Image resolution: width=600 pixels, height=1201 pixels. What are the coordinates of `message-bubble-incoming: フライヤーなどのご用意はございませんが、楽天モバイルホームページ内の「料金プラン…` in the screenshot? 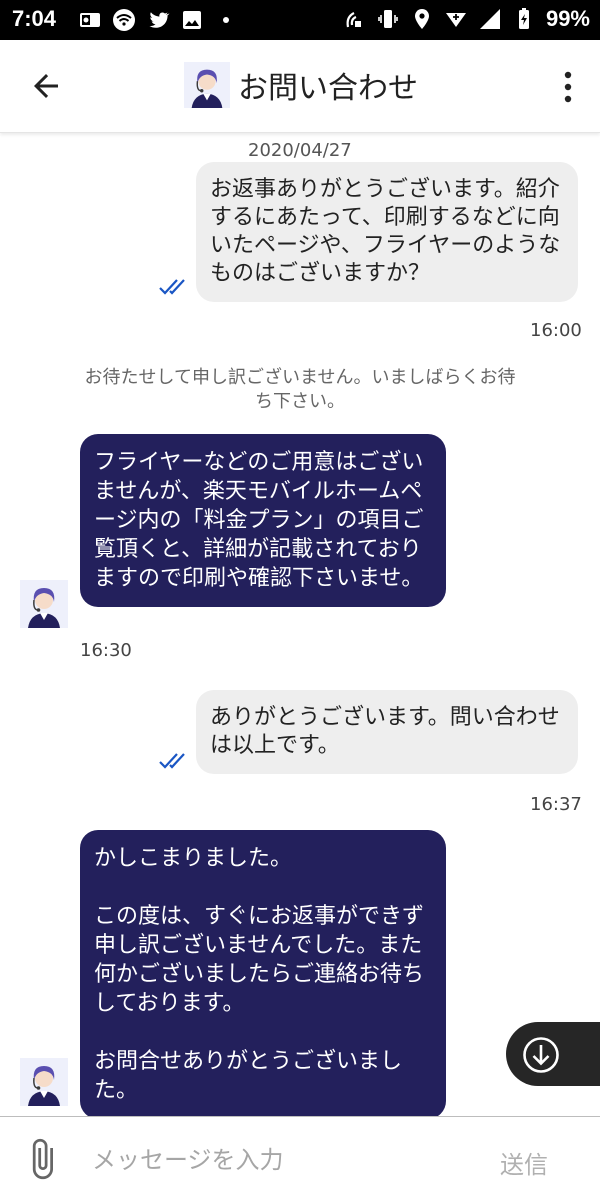 It's located at (263, 520).